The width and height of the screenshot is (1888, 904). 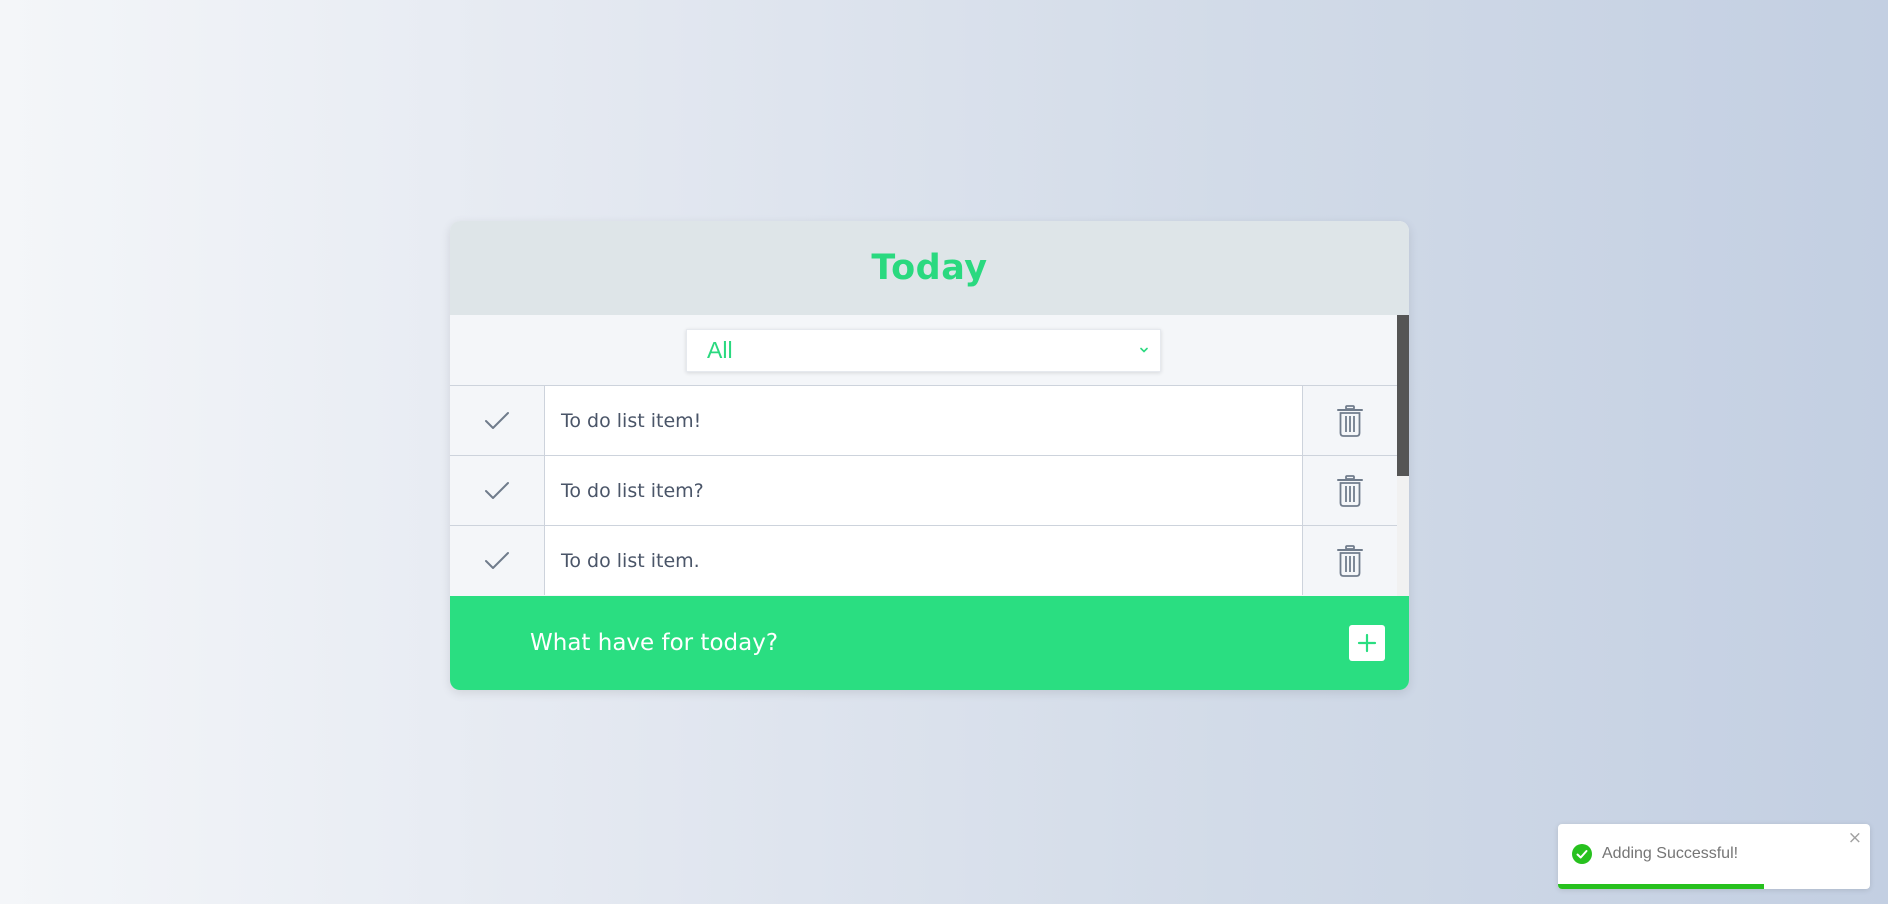 I want to click on toast-progress-track, so click(x=1714, y=886).